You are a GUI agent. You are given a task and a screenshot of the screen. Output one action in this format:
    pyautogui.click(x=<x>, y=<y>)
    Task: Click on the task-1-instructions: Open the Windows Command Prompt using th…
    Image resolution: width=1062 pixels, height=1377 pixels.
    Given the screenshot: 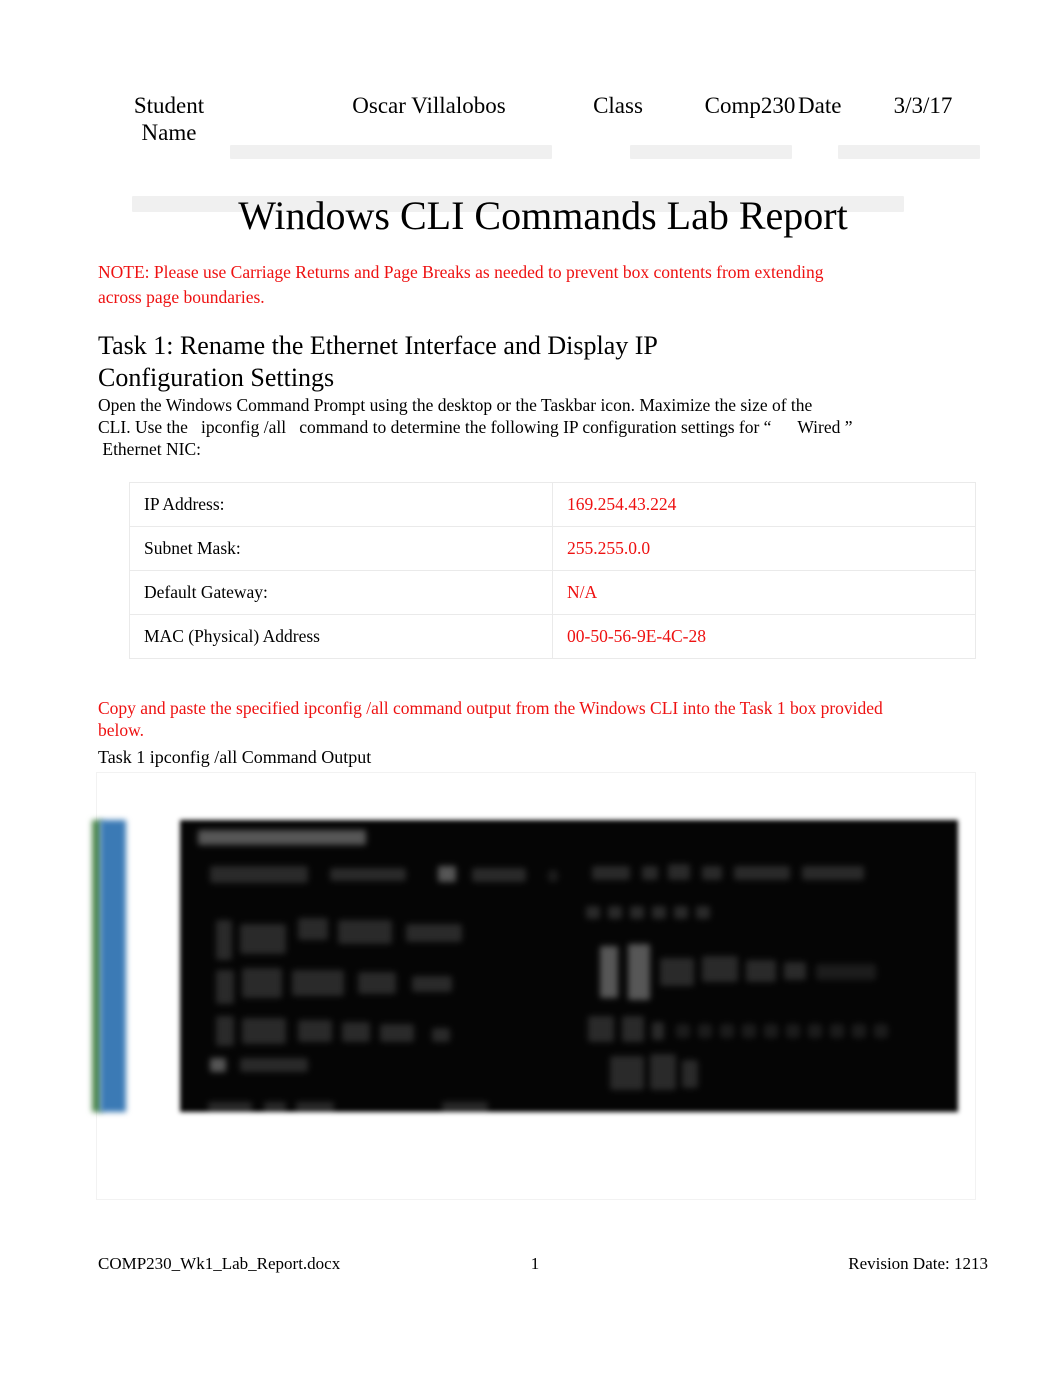 What is the action you would take?
    pyautogui.click(x=522, y=427)
    